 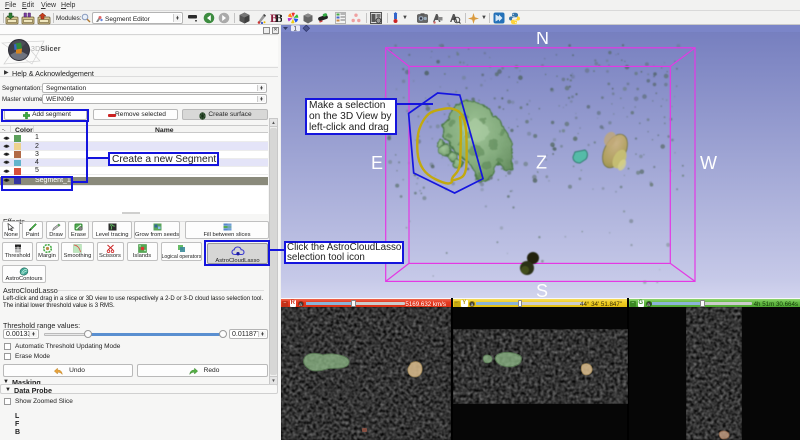 I want to click on svg-text: S, so click(x=542, y=289).